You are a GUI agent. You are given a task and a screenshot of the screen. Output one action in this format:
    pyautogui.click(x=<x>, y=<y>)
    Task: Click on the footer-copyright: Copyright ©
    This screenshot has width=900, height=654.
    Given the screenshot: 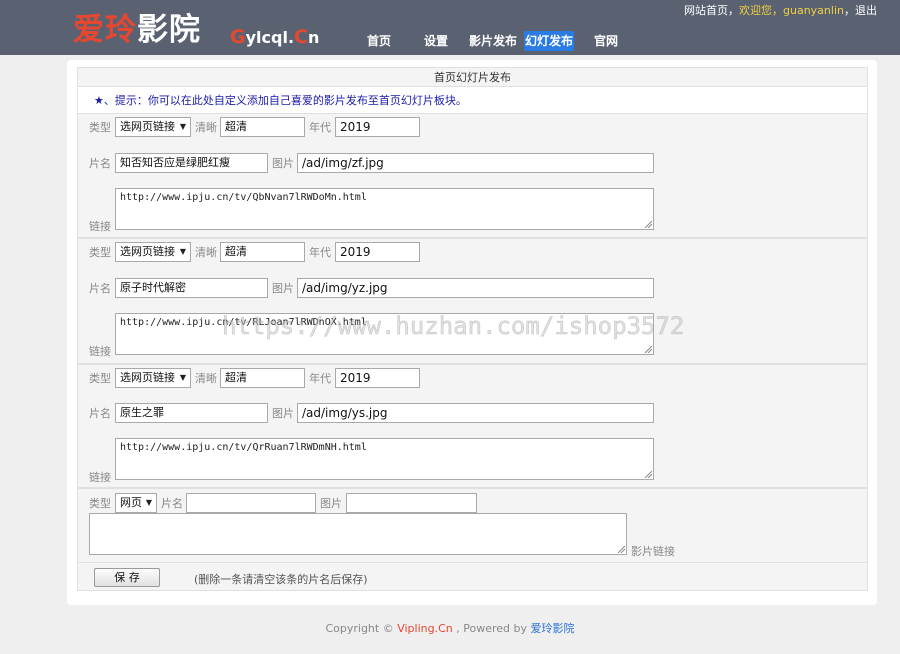 What is the action you would take?
    pyautogui.click(x=361, y=628)
    